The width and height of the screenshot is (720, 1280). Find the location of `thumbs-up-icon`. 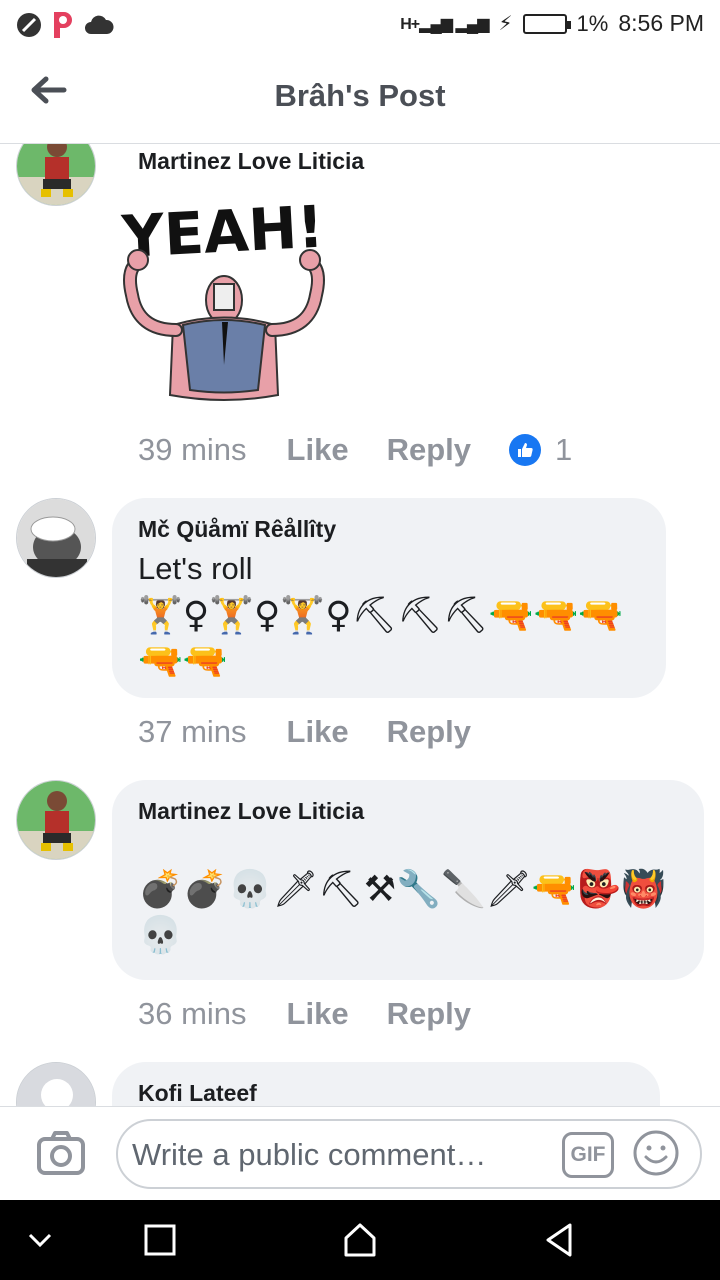

thumbs-up-icon is located at coordinates (525, 450).